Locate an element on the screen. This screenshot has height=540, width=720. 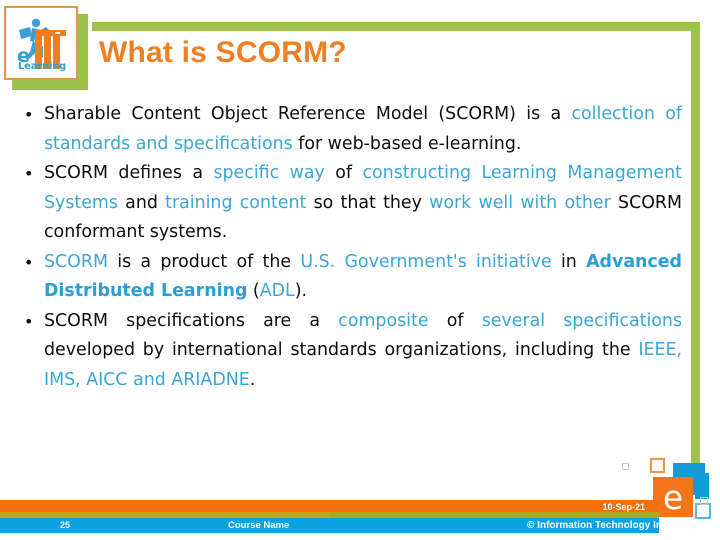
logo-inner: e Learning is located at coordinates (41, 43).